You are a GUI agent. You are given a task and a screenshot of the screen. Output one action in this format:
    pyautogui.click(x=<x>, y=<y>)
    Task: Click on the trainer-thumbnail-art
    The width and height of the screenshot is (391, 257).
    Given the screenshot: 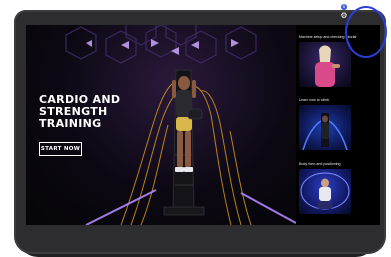 What is the action you would take?
    pyautogui.click(x=327, y=66)
    